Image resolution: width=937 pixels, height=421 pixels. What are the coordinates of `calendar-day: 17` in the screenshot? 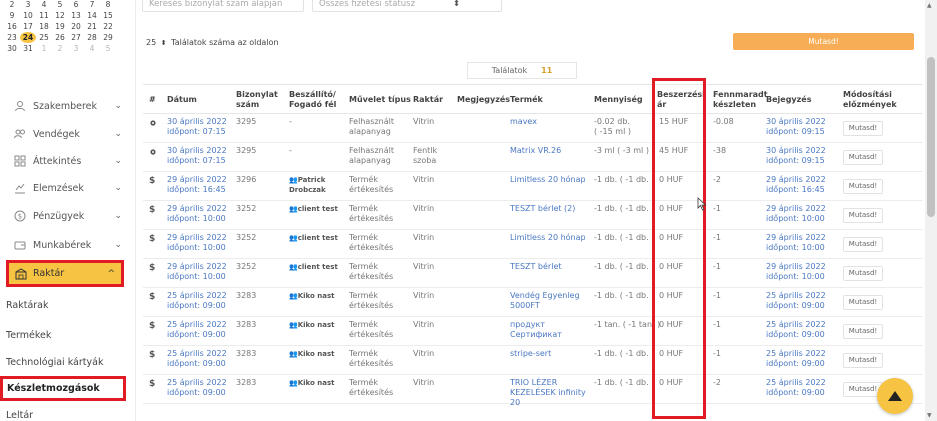 It's located at (28, 26).